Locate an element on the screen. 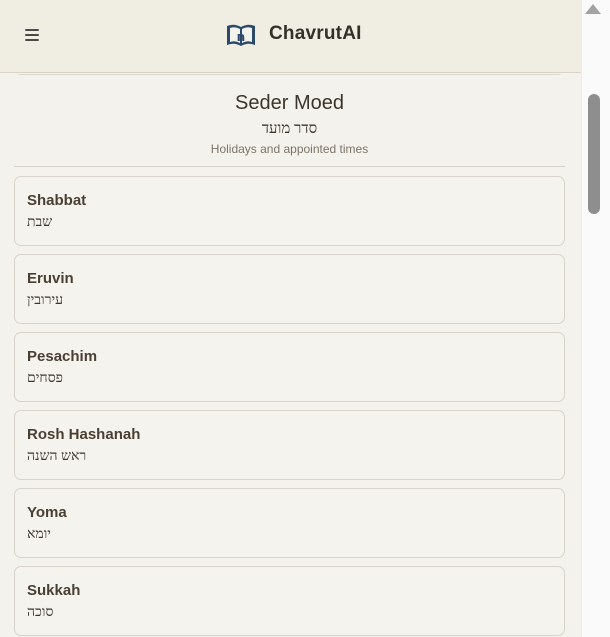 The image size is (610, 637). section-hebrew-title: סדר מועד is located at coordinates (289, 129).